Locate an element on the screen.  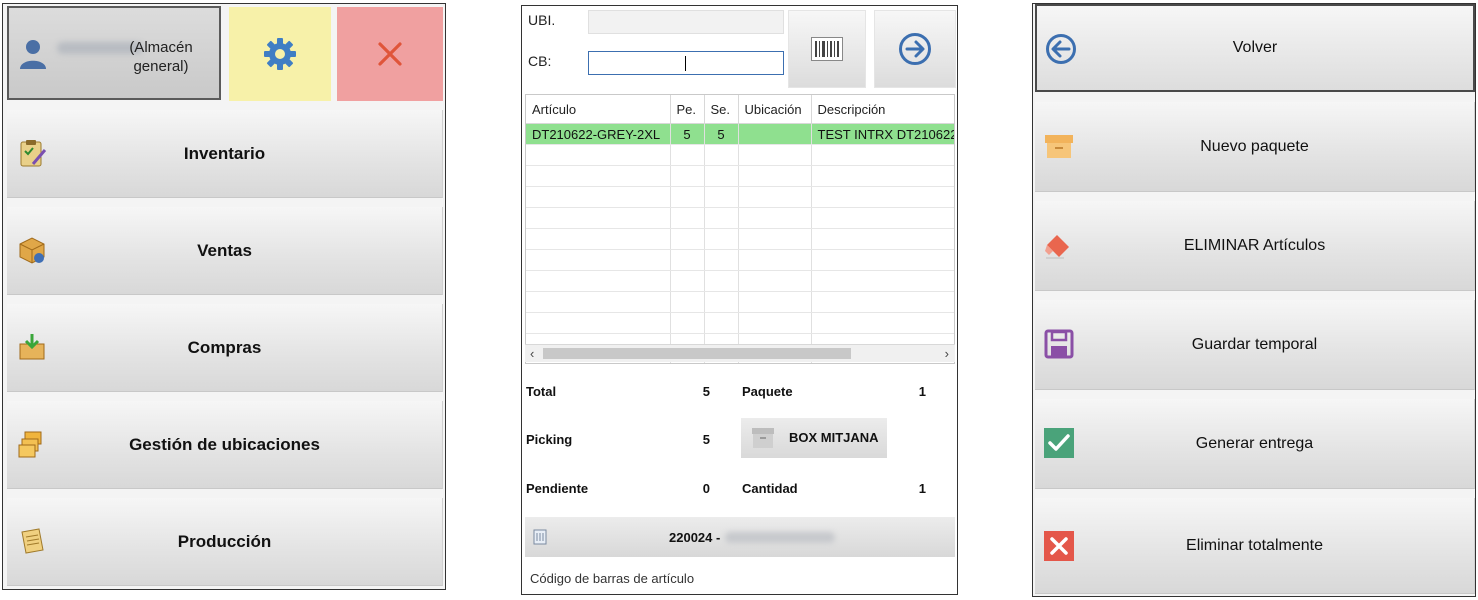
user-button: (Almacén general) is located at coordinates (114, 53).